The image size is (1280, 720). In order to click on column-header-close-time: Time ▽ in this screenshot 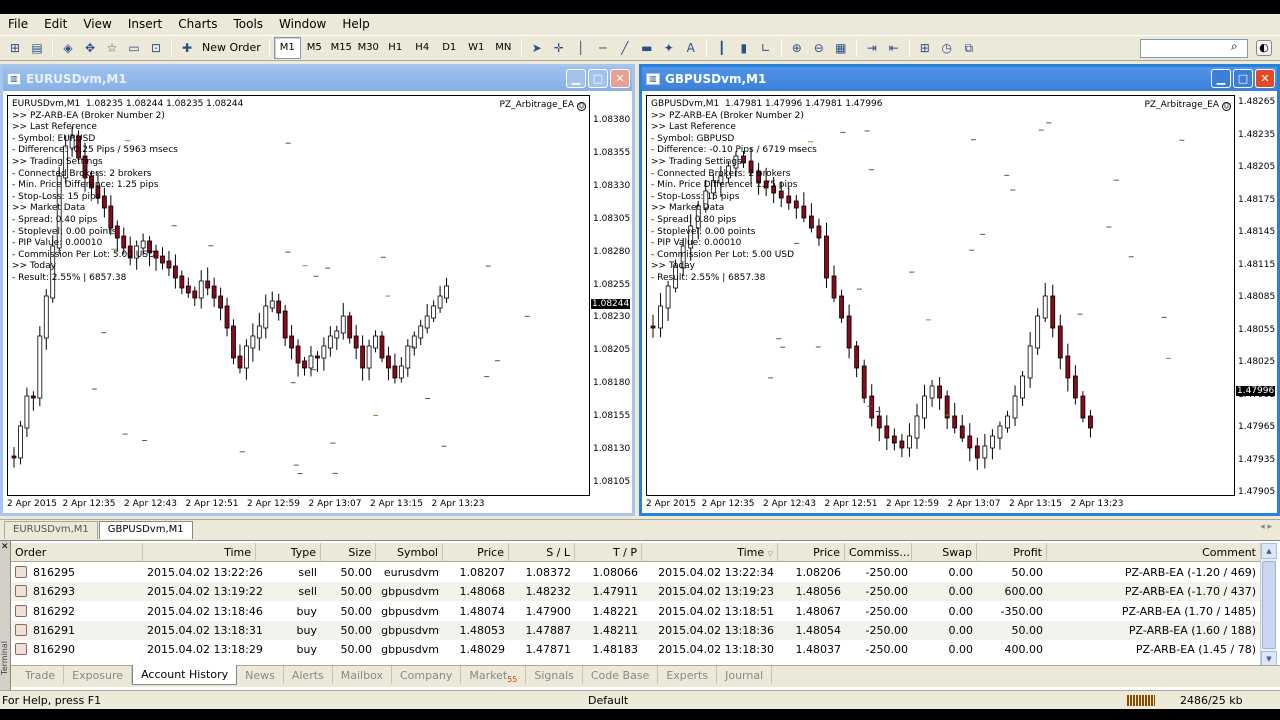, I will do `click(710, 552)`.